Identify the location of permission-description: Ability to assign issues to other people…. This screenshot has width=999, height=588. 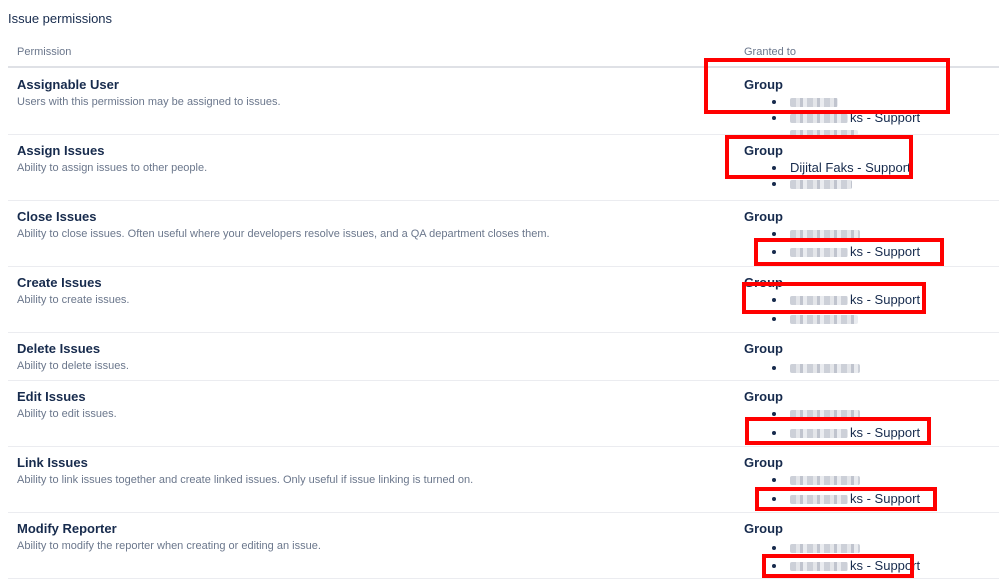
(112, 168).